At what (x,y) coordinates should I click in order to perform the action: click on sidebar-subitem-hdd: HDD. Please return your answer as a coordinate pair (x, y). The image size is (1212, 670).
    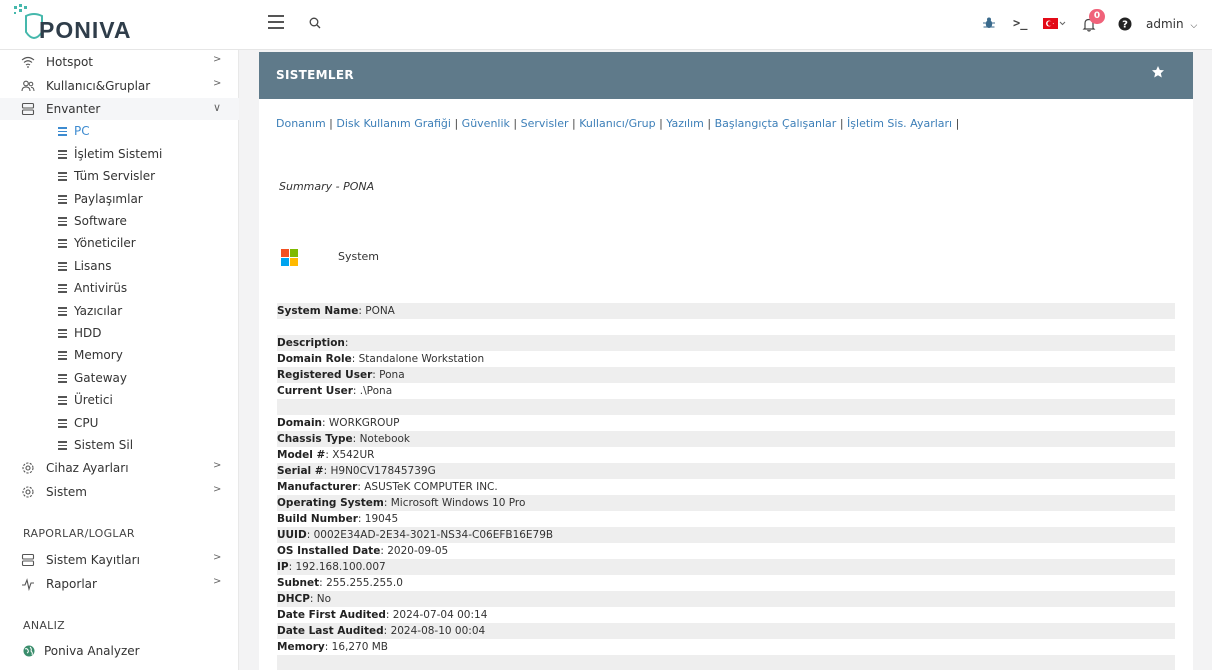
    Looking at the image, I should click on (119, 333).